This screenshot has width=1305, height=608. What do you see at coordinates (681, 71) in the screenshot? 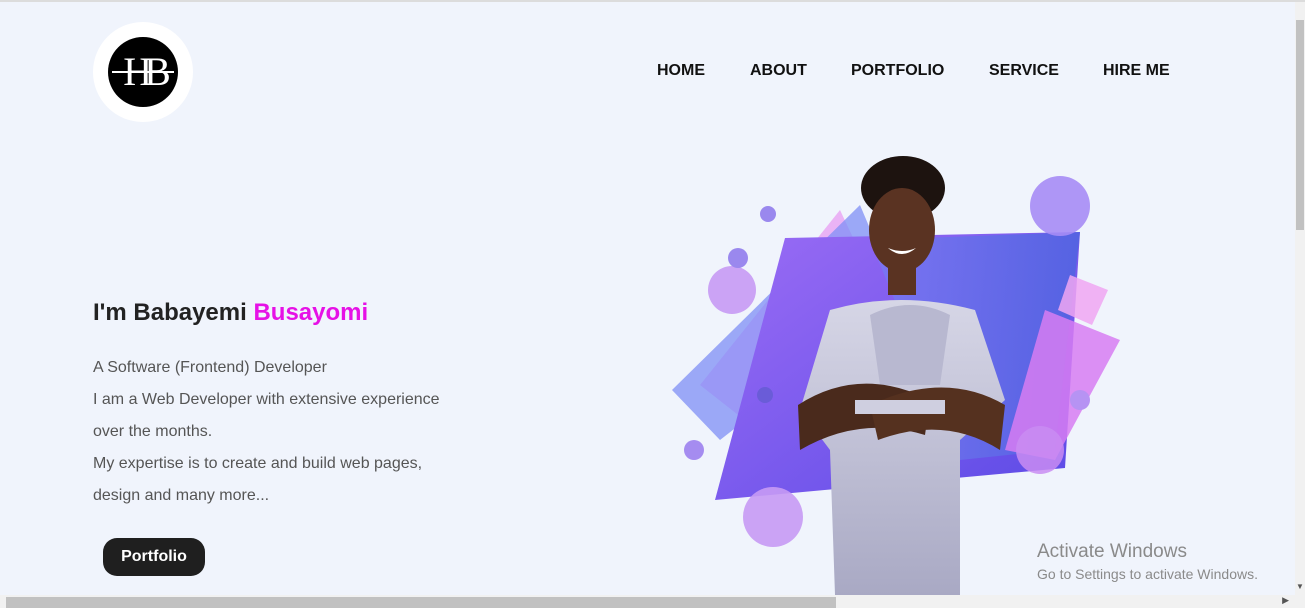
I see `nav-home: HOME` at bounding box center [681, 71].